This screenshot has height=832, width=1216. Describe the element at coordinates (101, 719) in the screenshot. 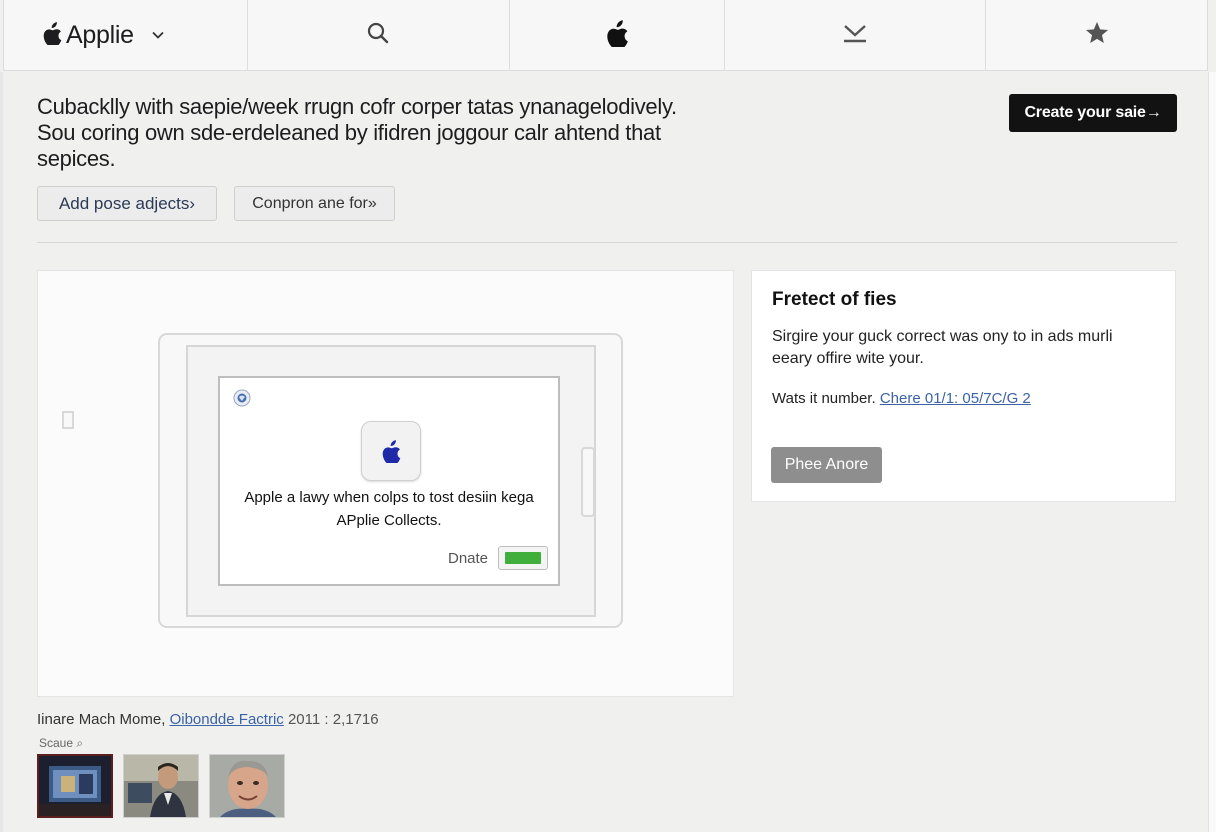

I see `caption-prefix: Iinare Mach Mome,` at that location.